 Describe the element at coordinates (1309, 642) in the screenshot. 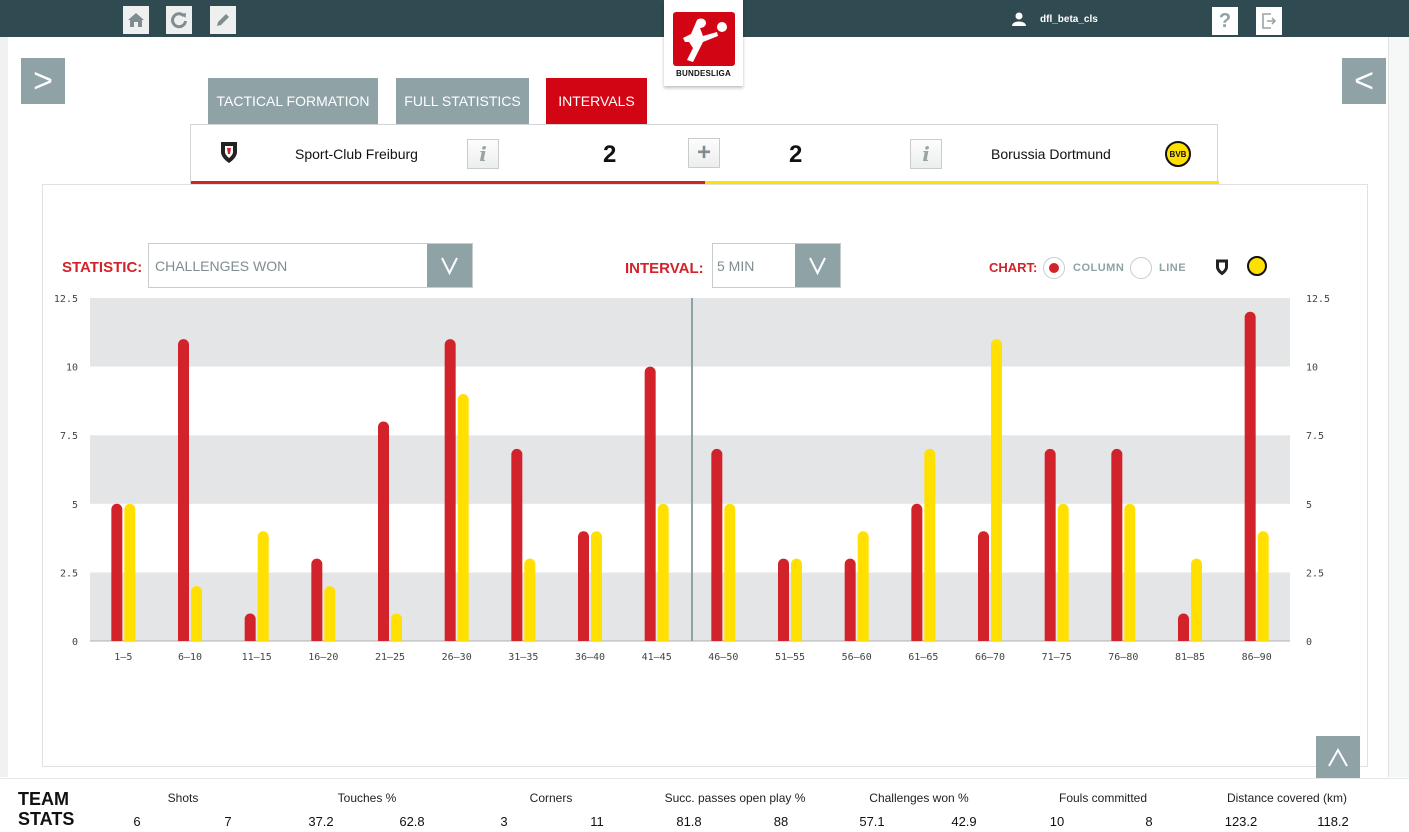

I see `y-tick-label-right: 0` at that location.